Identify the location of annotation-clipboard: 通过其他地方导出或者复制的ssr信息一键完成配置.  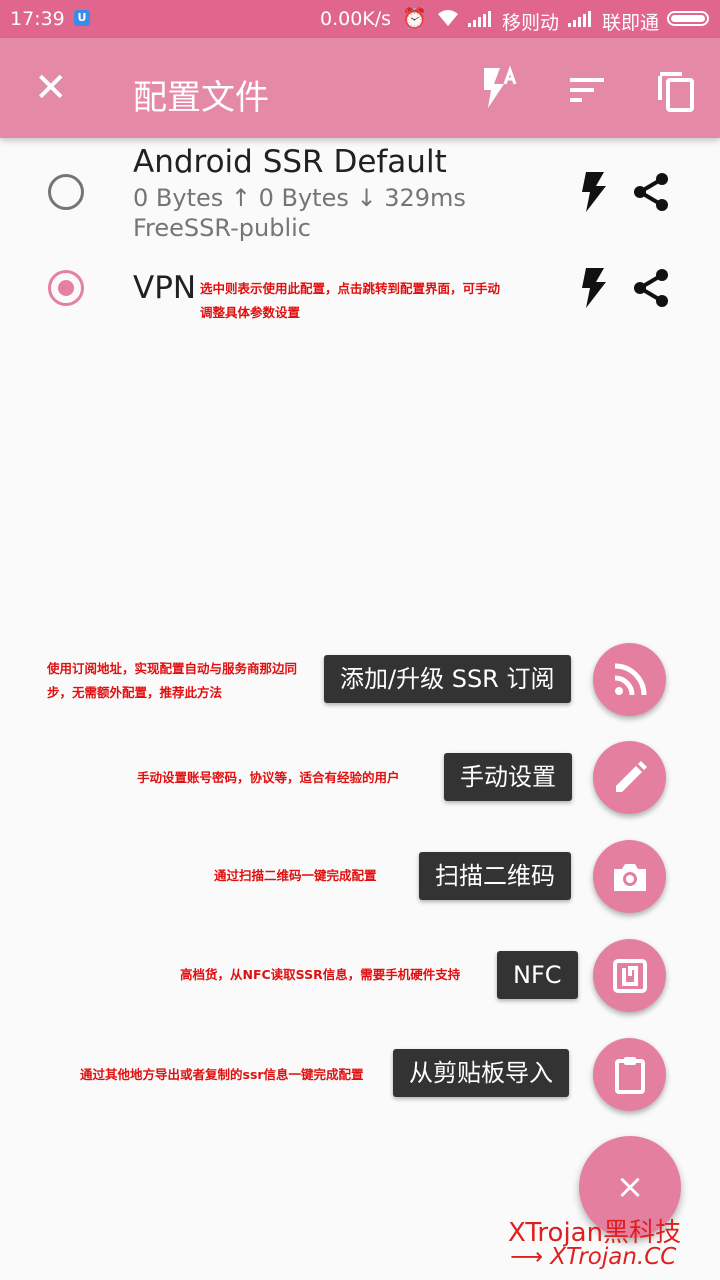
(222, 1075).